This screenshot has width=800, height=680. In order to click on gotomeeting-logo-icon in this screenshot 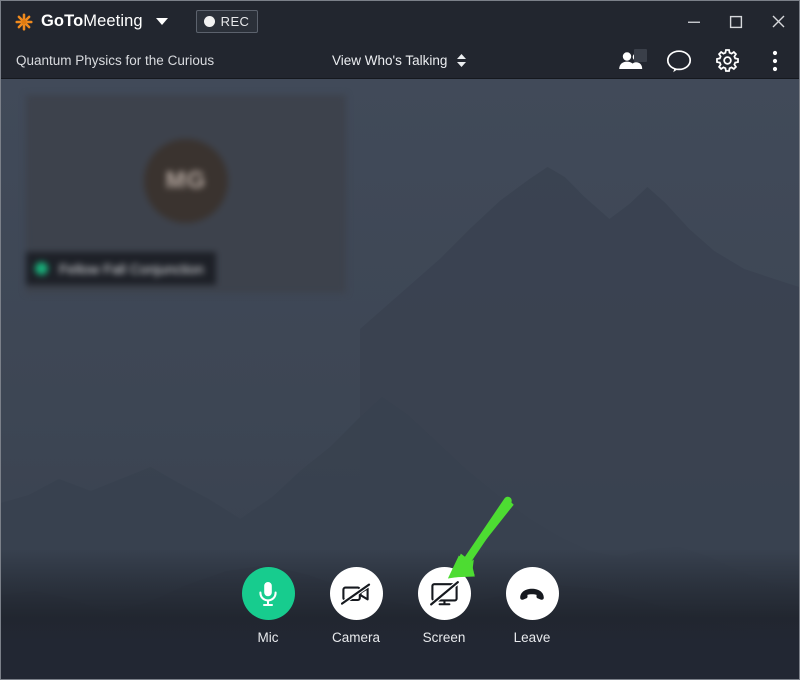, I will do `click(24, 21)`.